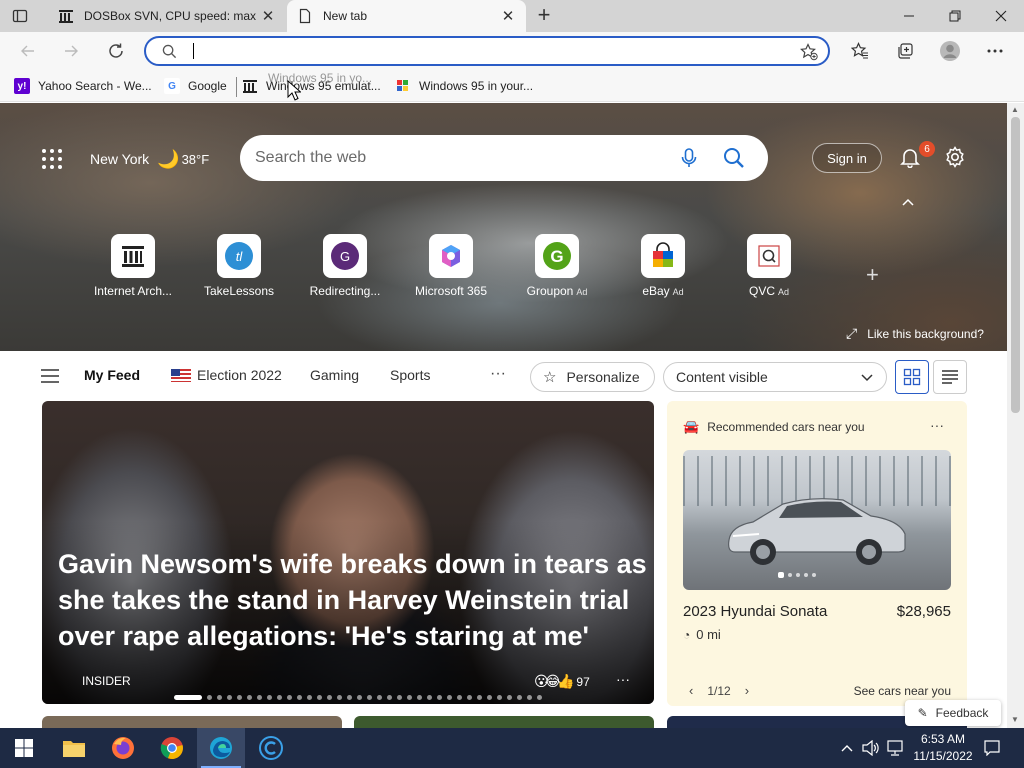 Image resolution: width=1024 pixels, height=768 pixels. Describe the element at coordinates (557, 266) in the screenshot. I see `tile-groupon: G Groupon Ad` at that location.